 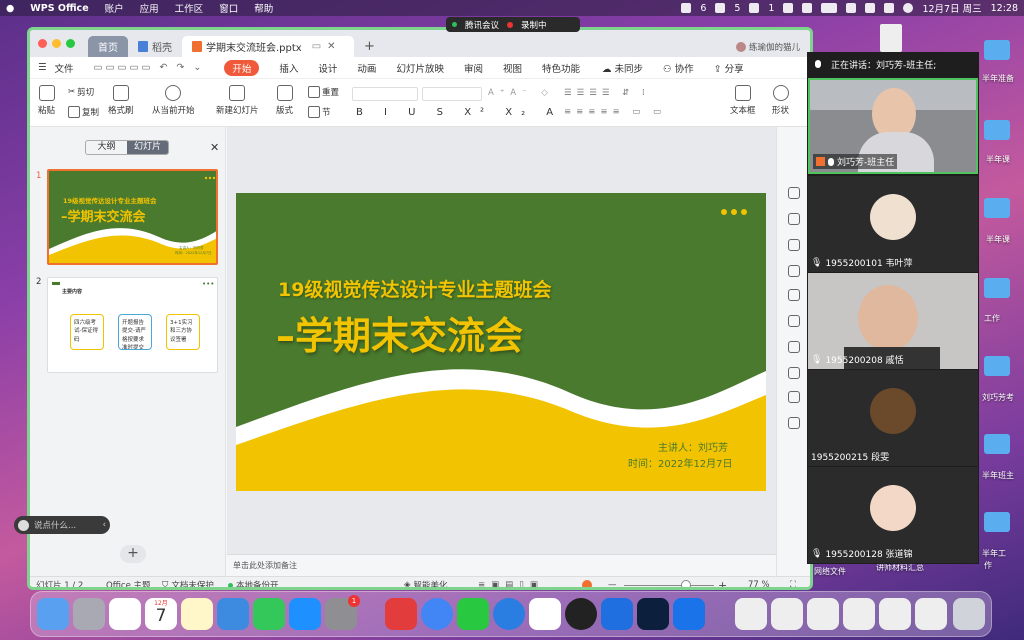 I want to click on menubar-item-apps: 应用, so click(x=149, y=8).